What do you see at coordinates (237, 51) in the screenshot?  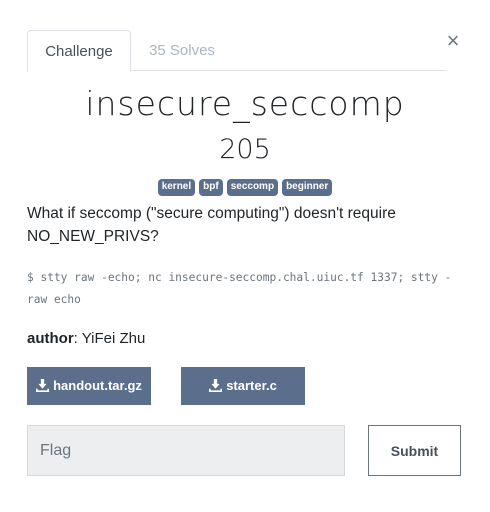 I see `tab-bar: Challenge 35 Solves` at bounding box center [237, 51].